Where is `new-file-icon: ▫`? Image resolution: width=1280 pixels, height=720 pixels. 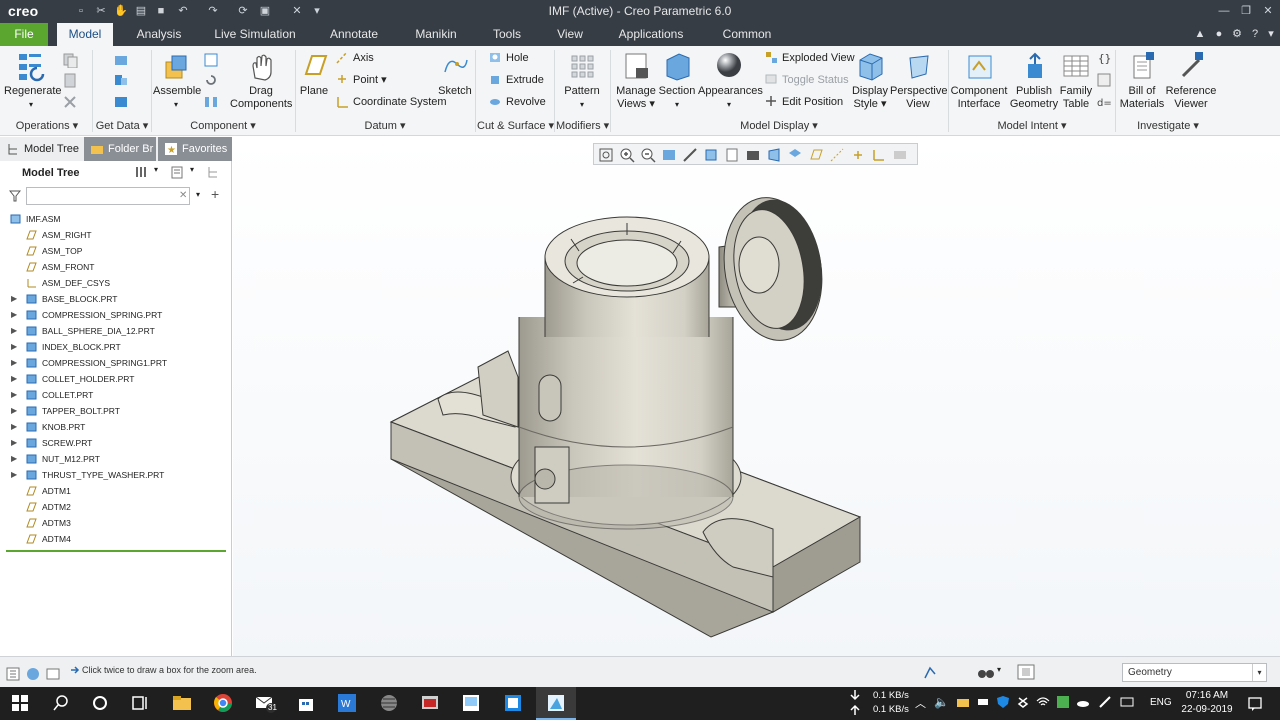 new-file-icon: ▫ is located at coordinates (81, 11).